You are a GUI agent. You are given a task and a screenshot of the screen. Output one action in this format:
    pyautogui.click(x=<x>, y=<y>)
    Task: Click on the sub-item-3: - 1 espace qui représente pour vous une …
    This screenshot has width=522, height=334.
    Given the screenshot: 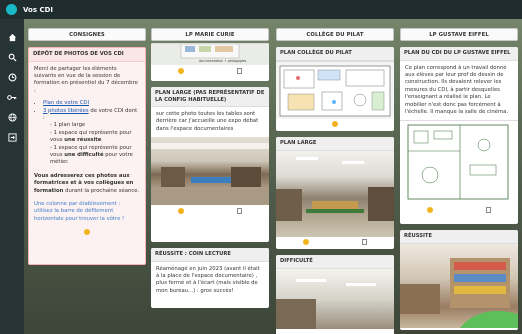 What is the action you would take?
    pyautogui.click(x=87, y=156)
    